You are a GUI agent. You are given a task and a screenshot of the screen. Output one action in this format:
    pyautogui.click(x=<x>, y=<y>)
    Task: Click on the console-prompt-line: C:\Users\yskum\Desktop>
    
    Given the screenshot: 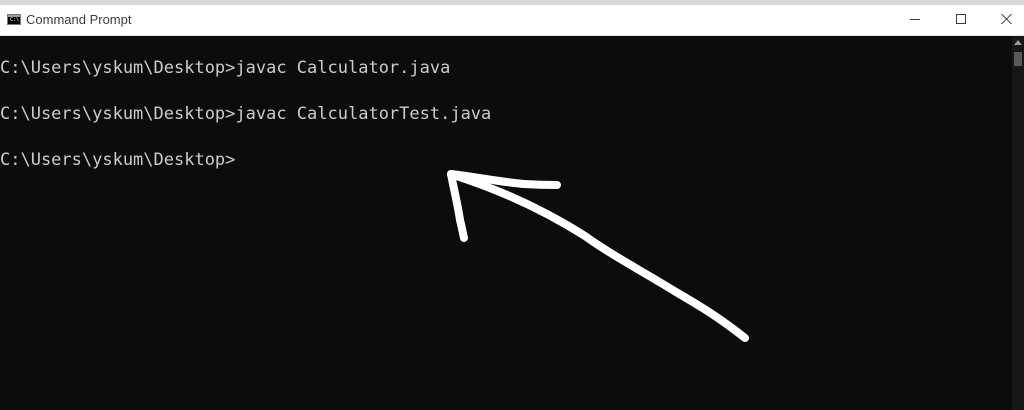 What is the action you would take?
    pyautogui.click(x=506, y=171)
    